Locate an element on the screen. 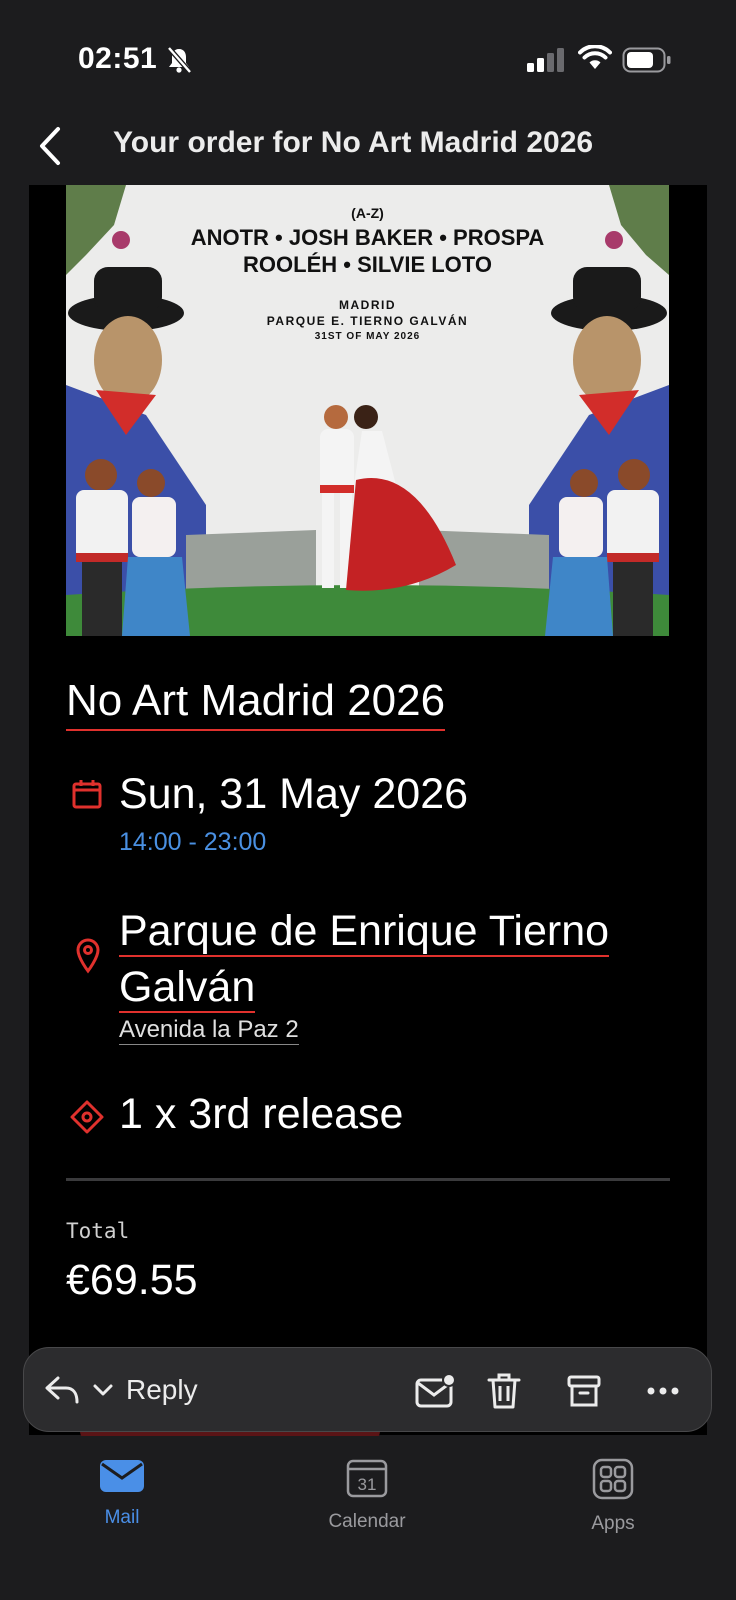 Image resolution: width=736 pixels, height=1600 pixels. status-bar: 02:51 is located at coordinates (368, 55).